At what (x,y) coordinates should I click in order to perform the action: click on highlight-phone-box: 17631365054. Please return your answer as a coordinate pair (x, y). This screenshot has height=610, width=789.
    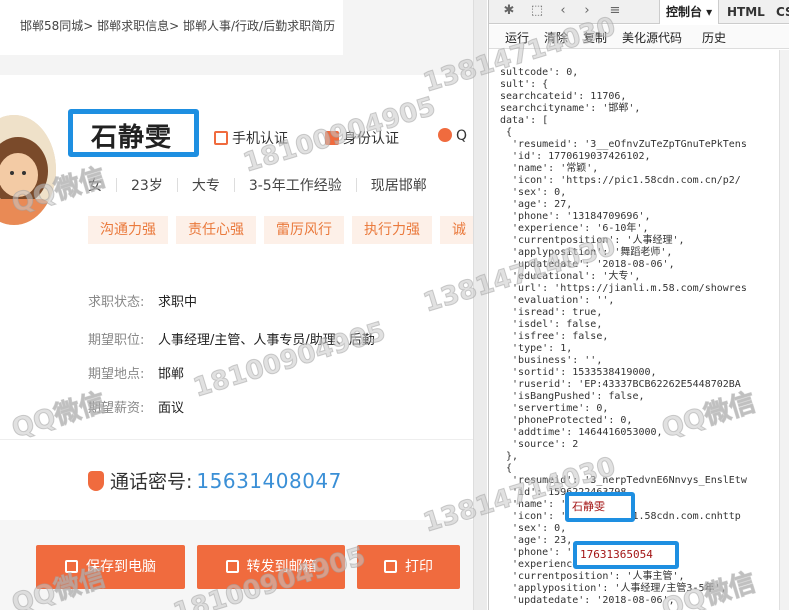
    Looking at the image, I should click on (626, 555).